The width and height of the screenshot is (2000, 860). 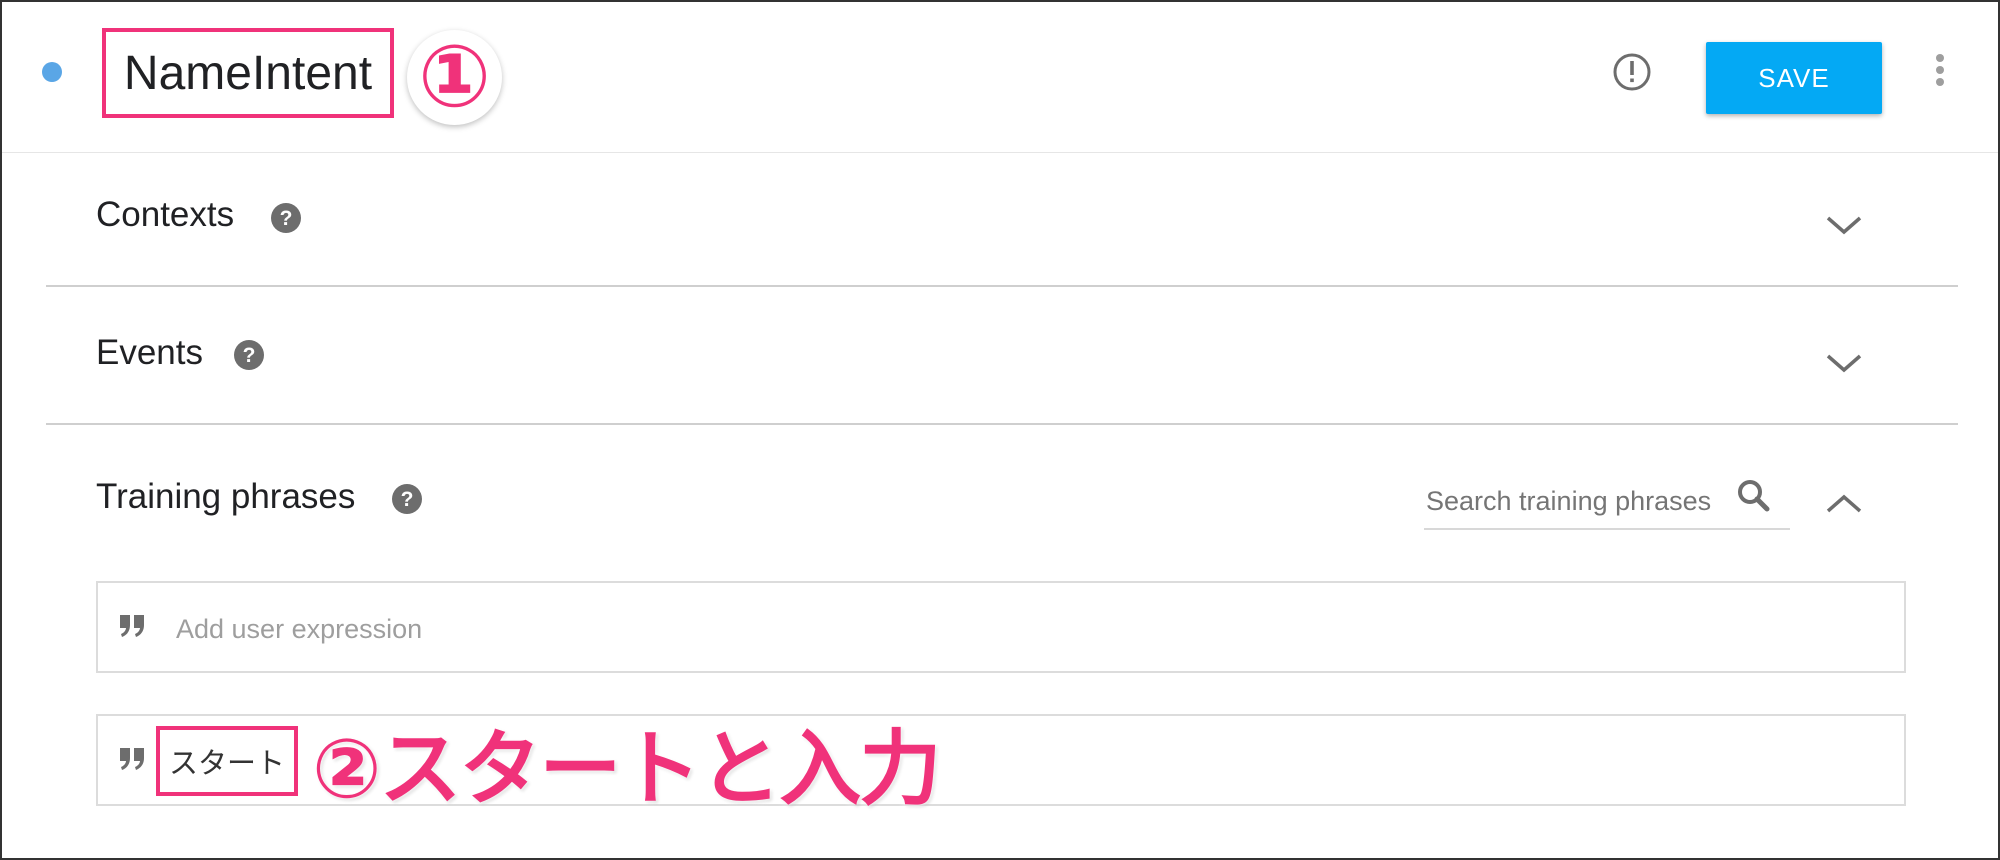 What do you see at coordinates (626, 629) in the screenshot?
I see `add-user-expression-input` at bounding box center [626, 629].